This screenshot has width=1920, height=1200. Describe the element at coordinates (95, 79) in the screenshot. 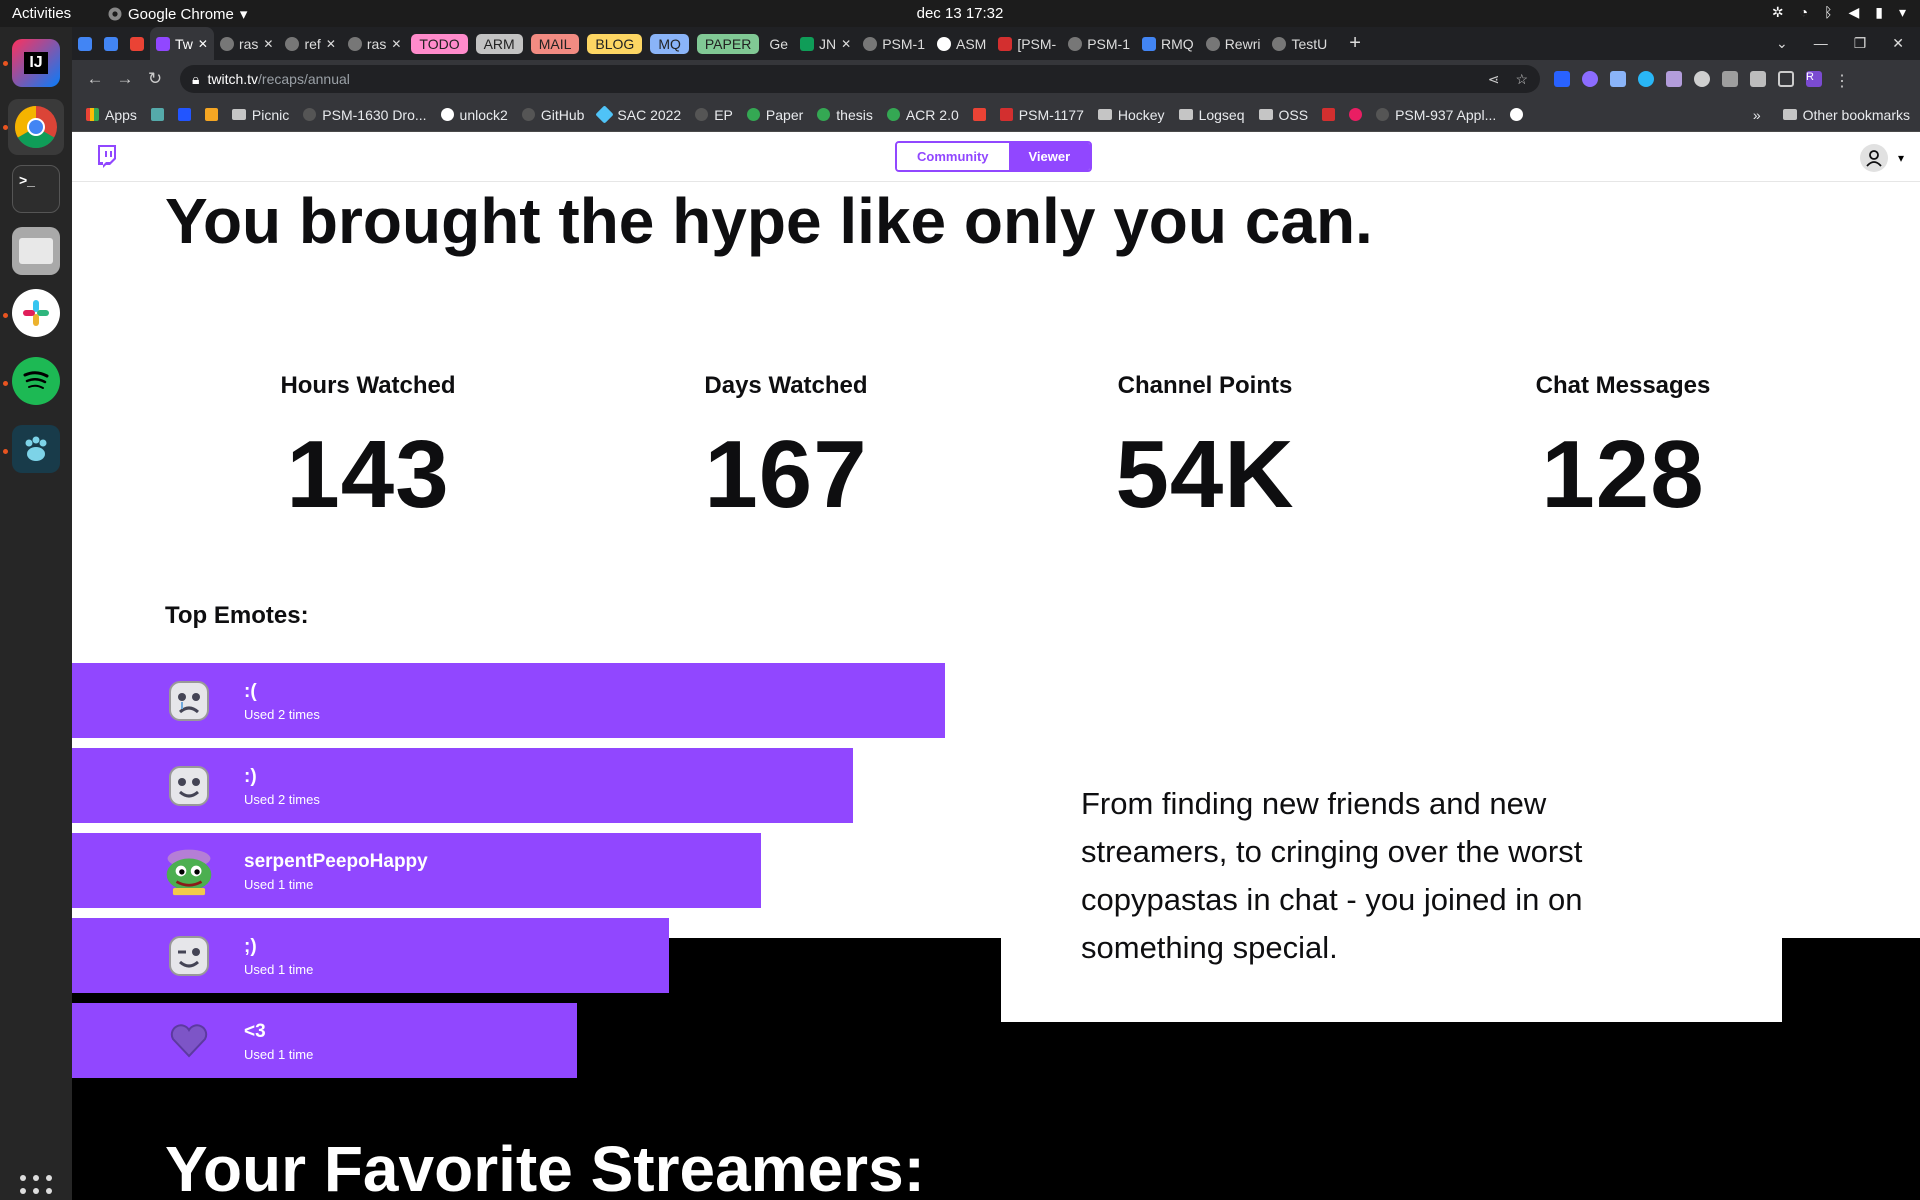

I see `back-icon: ←` at that location.